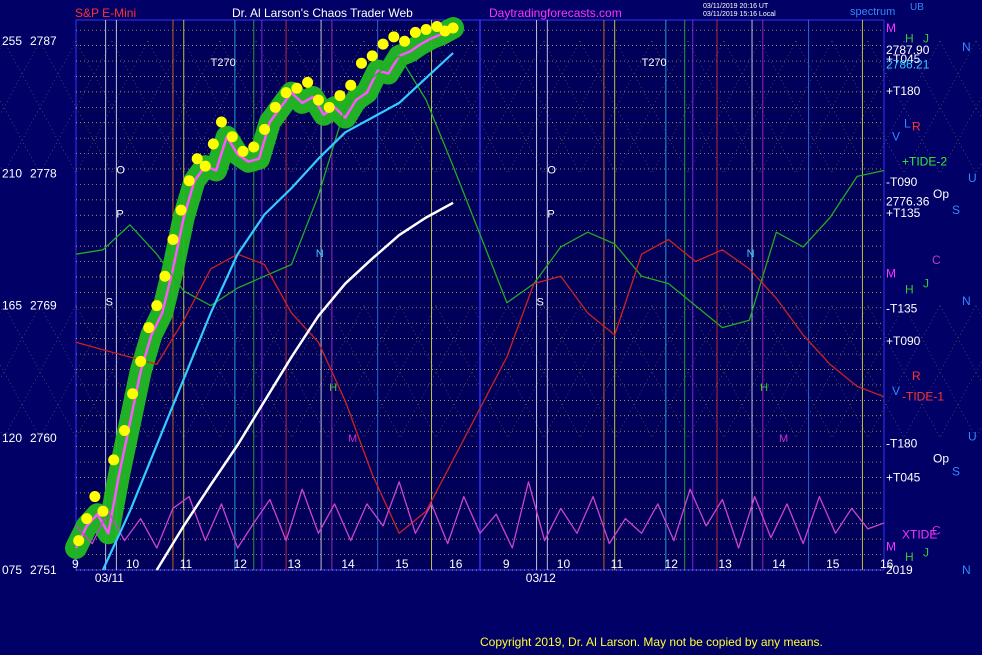 The image size is (982, 655). Describe the element at coordinates (43, 173) in the screenshot. I see `y-tick-price: 2778` at that location.